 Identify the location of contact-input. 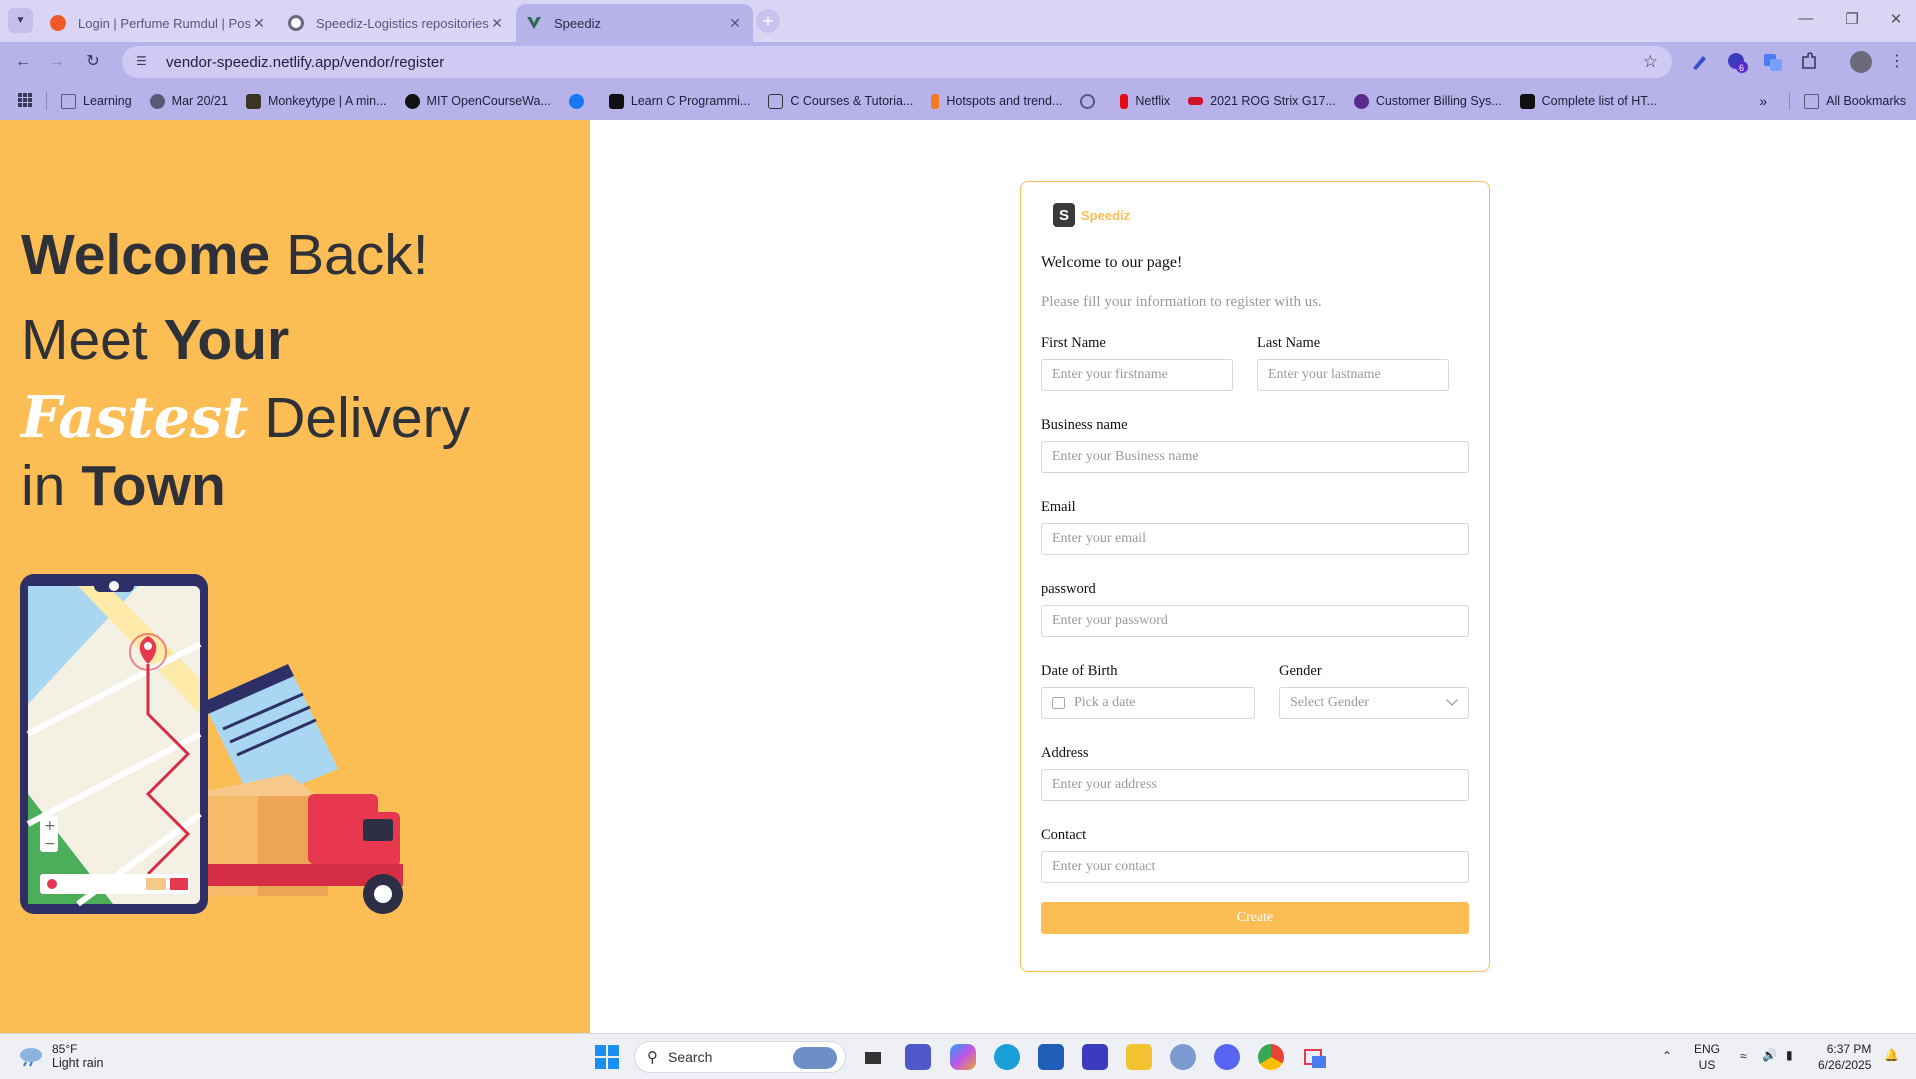
(1260, 867).